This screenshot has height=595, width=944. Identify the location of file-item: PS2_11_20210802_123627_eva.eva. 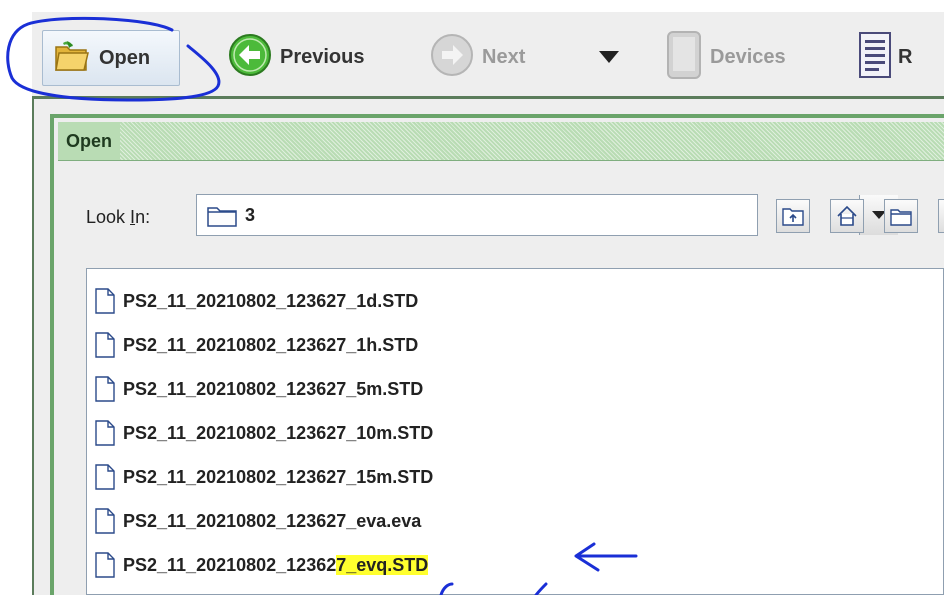
(258, 521).